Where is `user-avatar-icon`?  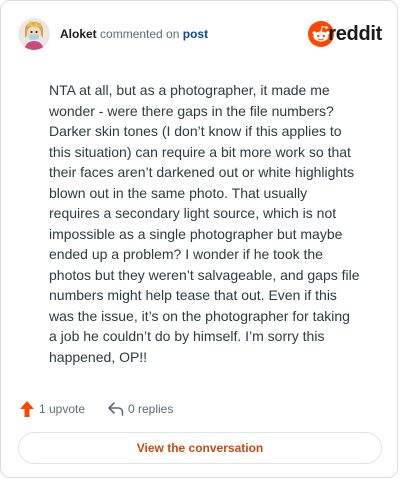 user-avatar-icon is located at coordinates (34, 34).